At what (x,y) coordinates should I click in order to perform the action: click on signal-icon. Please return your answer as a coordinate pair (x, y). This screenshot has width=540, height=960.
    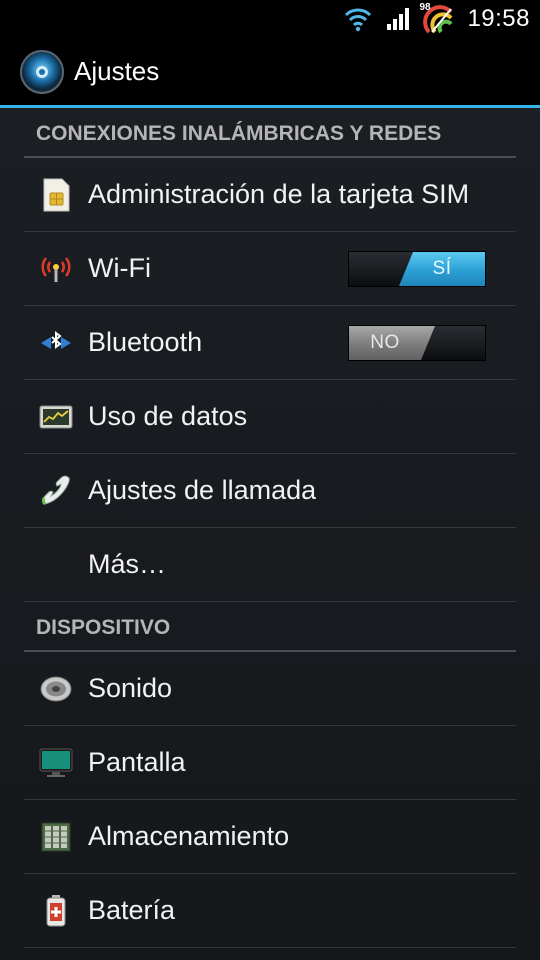
    Looking at the image, I should click on (398, 19).